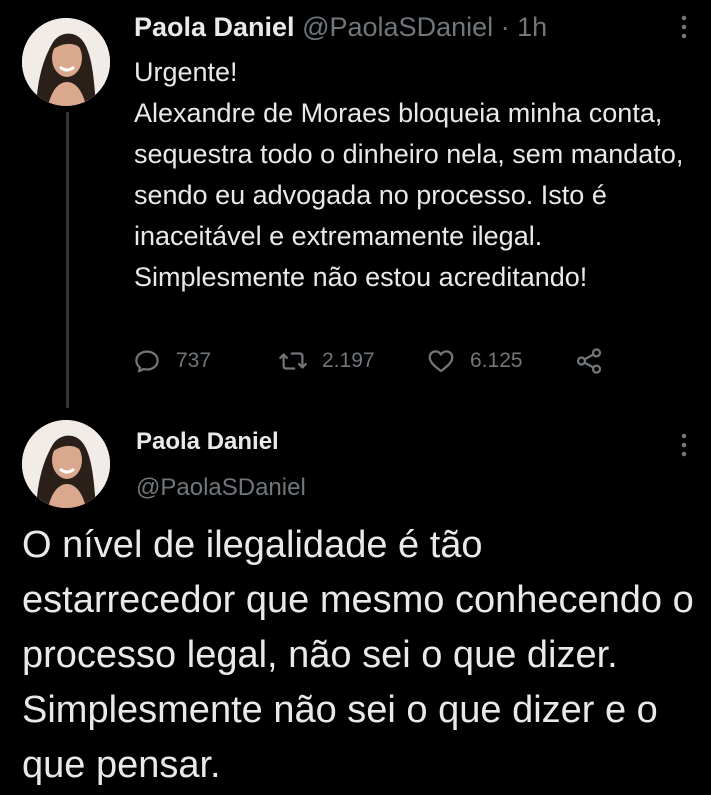  I want to click on tweet-header: Paola Daniel @PaolaSDaniel · 1h, so click(340, 27).